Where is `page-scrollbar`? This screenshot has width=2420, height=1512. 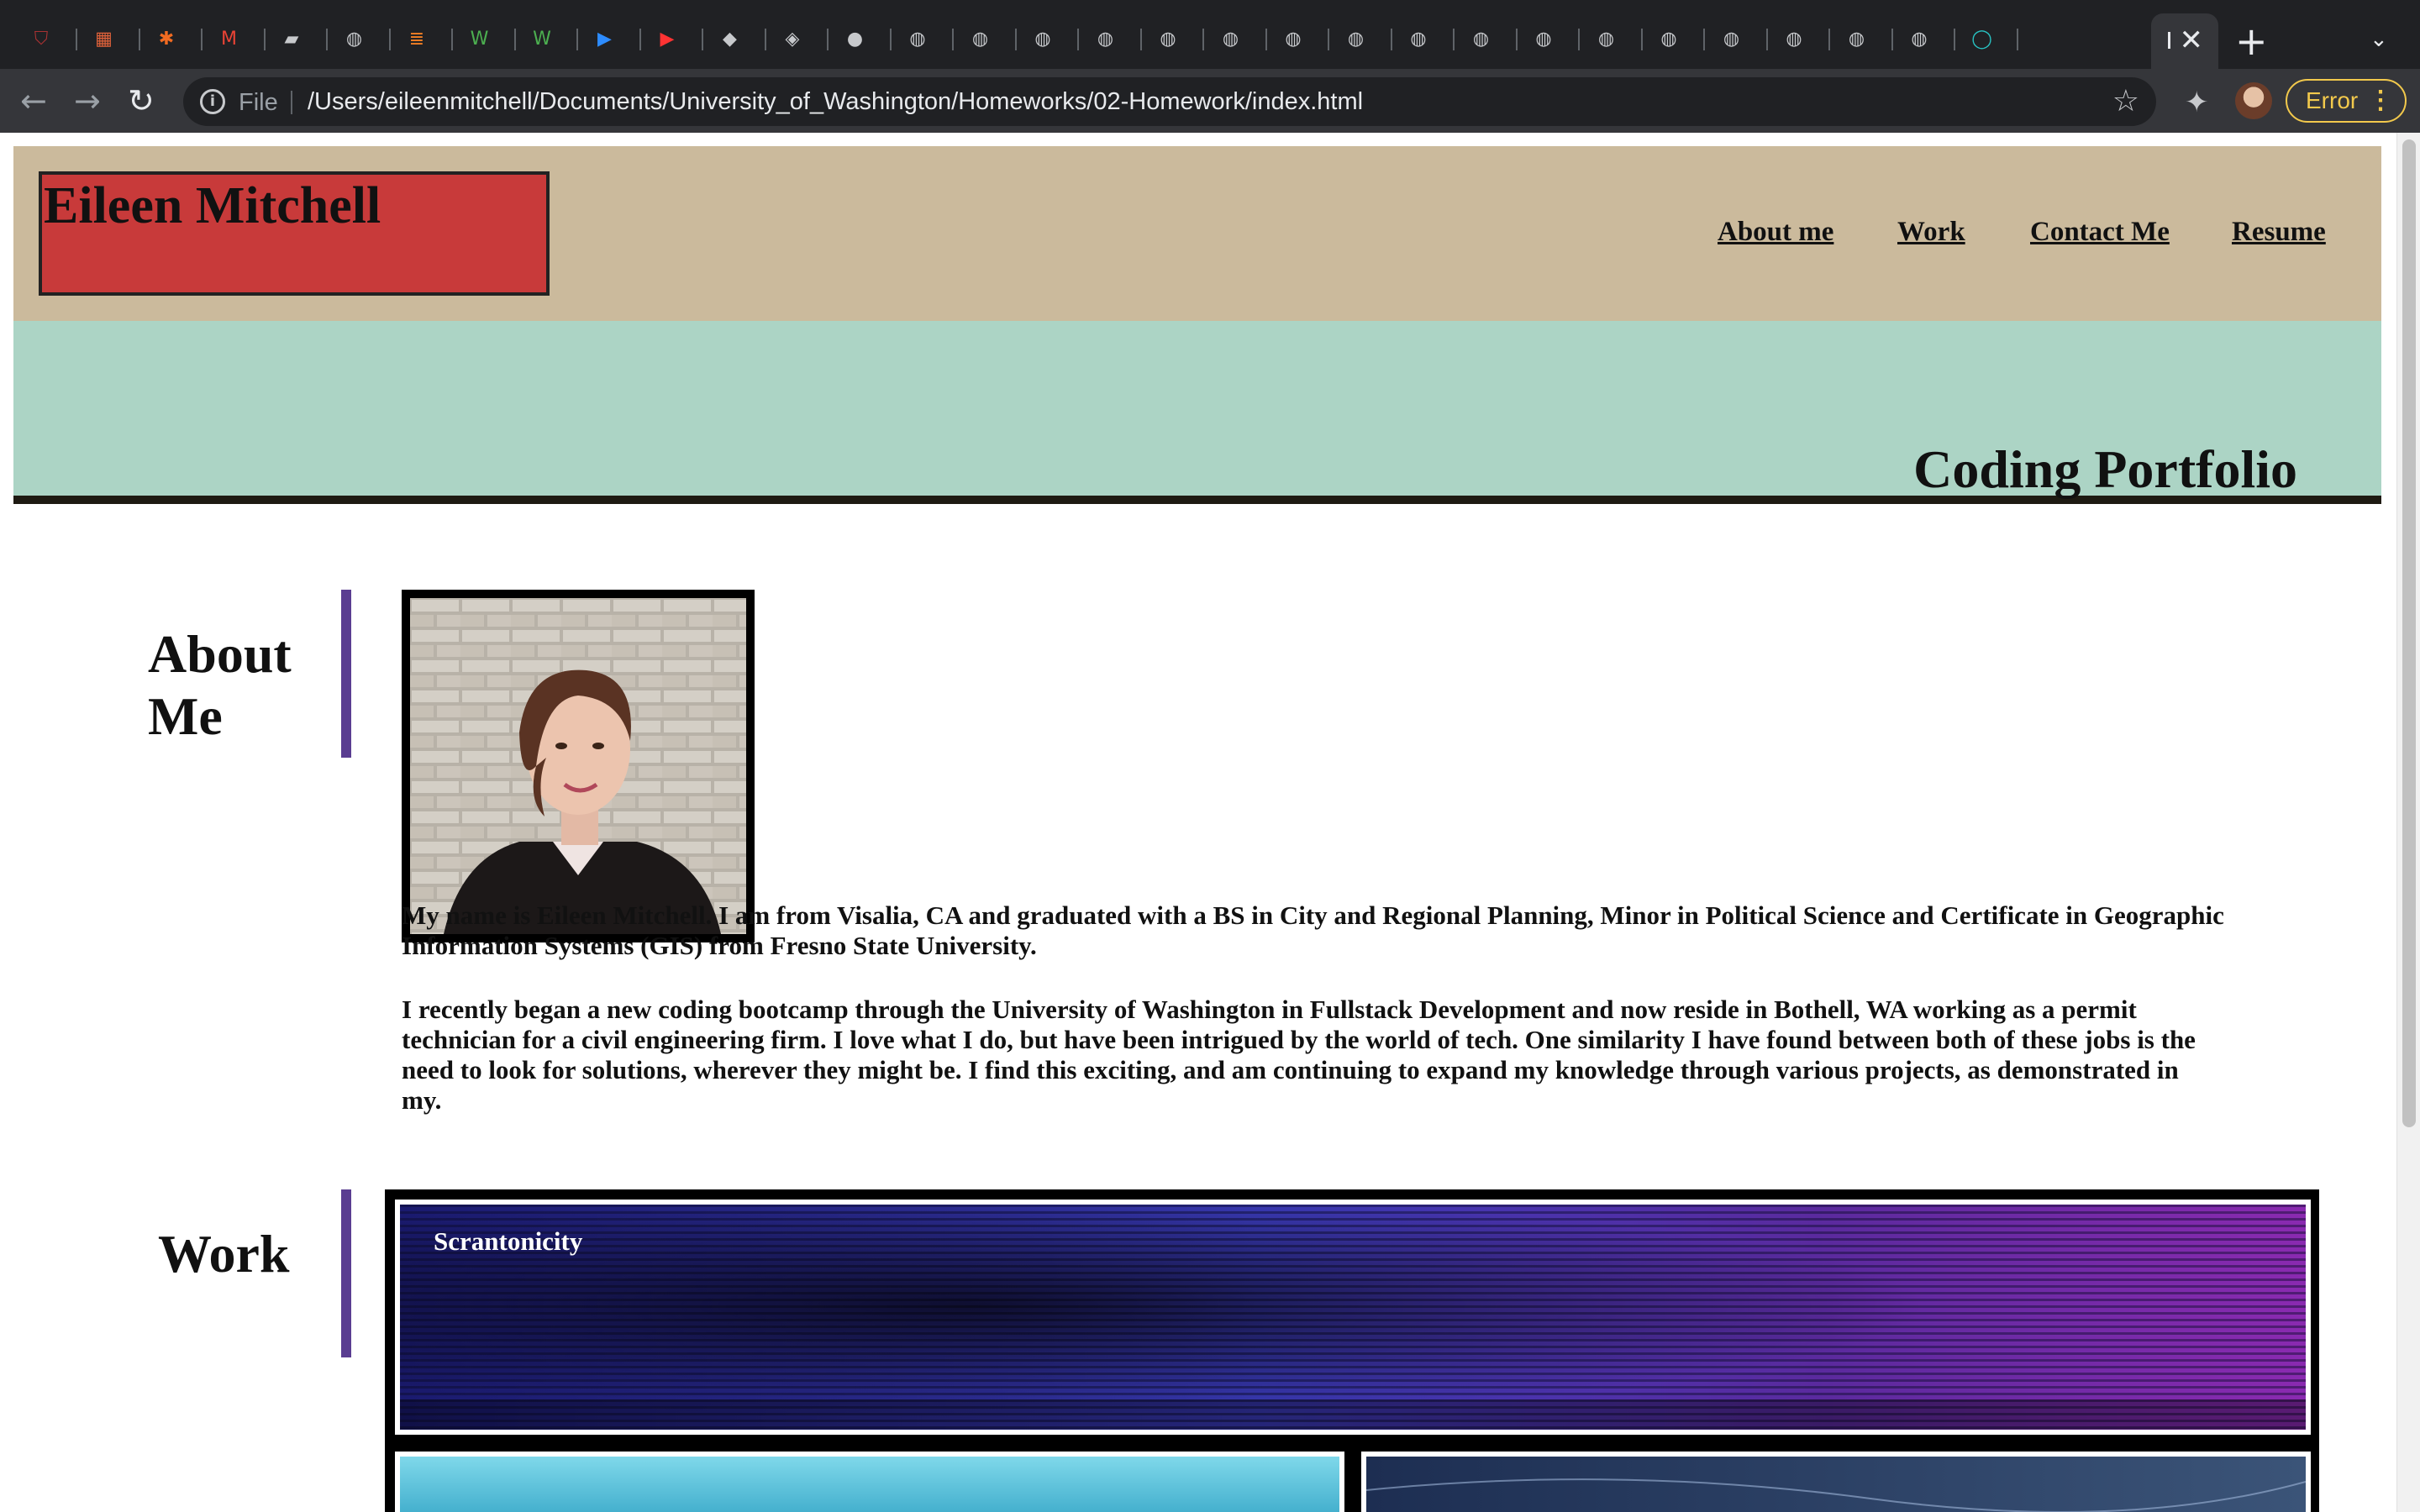 page-scrollbar is located at coordinates (2408, 822).